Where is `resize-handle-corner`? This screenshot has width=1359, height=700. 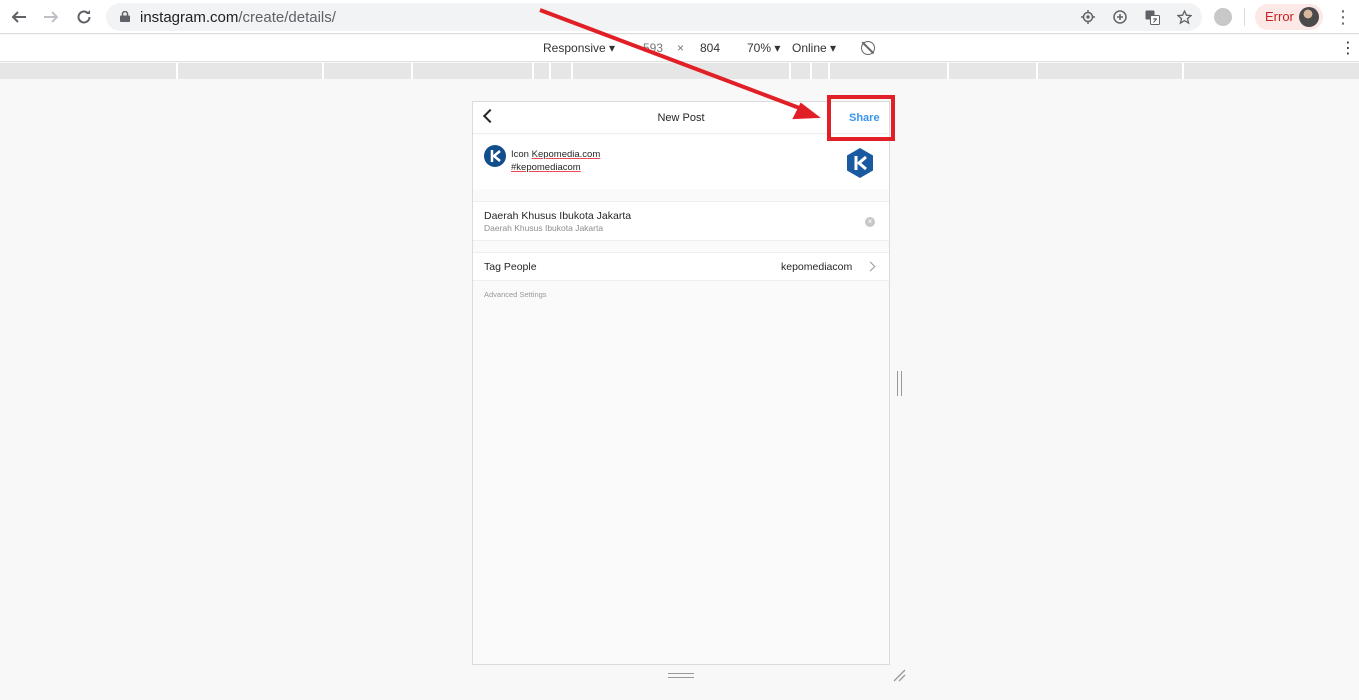
resize-handle-corner is located at coordinates (899, 675).